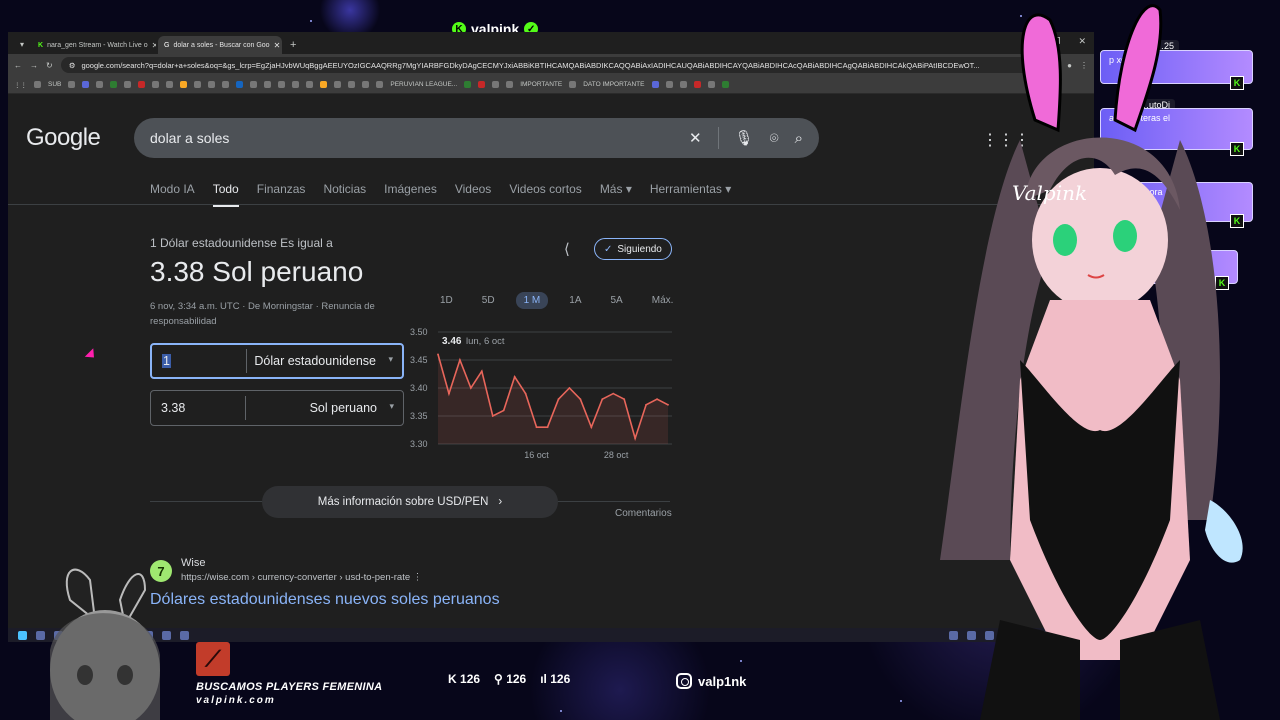 The width and height of the screenshot is (1280, 720). What do you see at coordinates (575, 300) in the screenshot?
I see `range-1a: 1A` at bounding box center [575, 300].